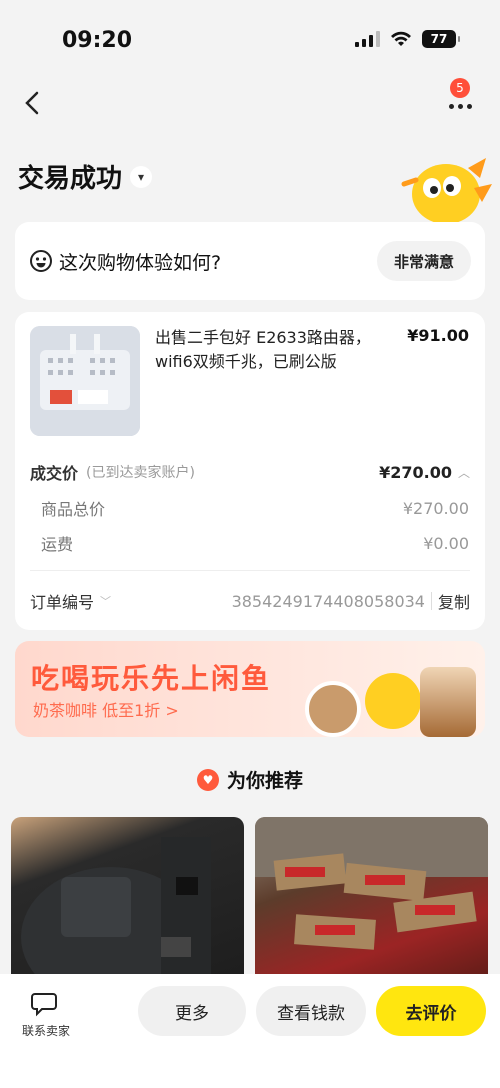 Image resolution: width=500 pixels, height=1088 pixels. I want to click on divider, so click(250, 570).